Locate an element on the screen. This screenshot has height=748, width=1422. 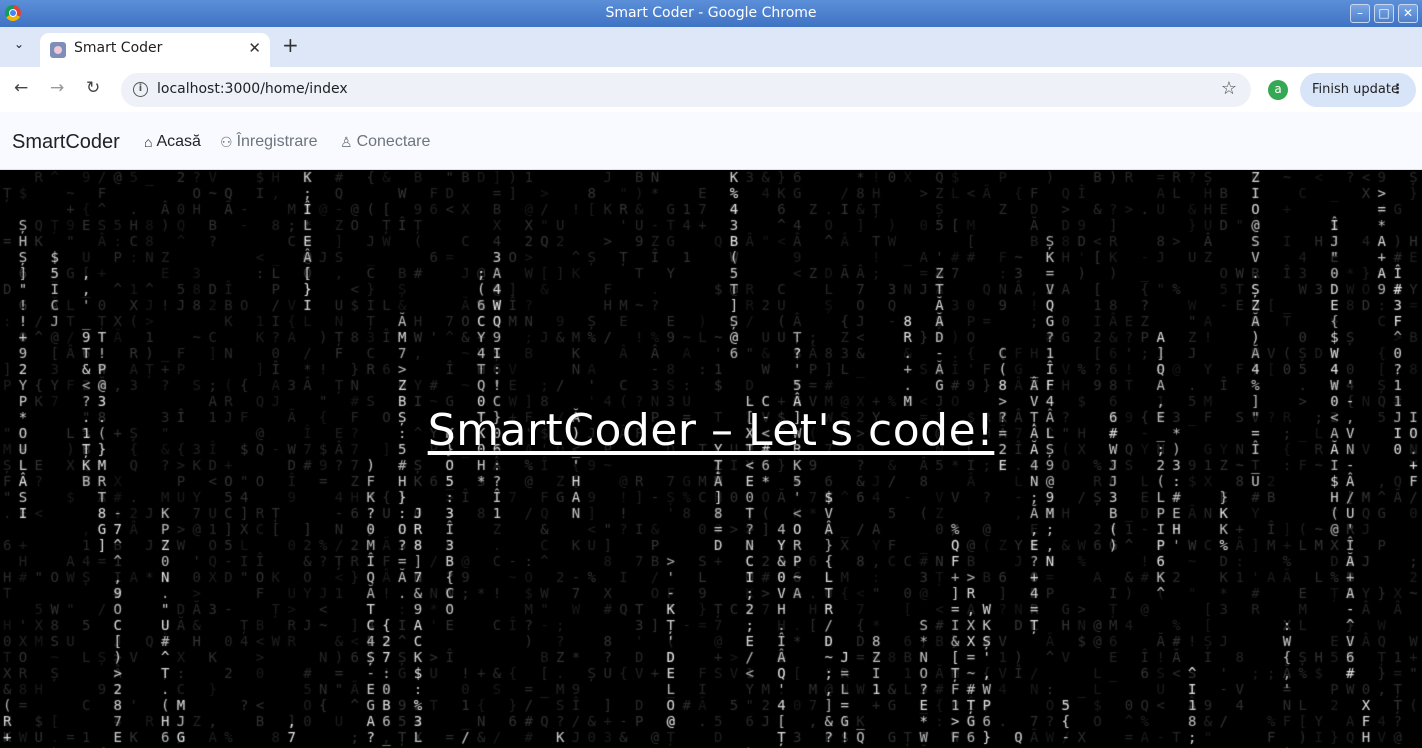
forward-button: → is located at coordinates (57, 88).